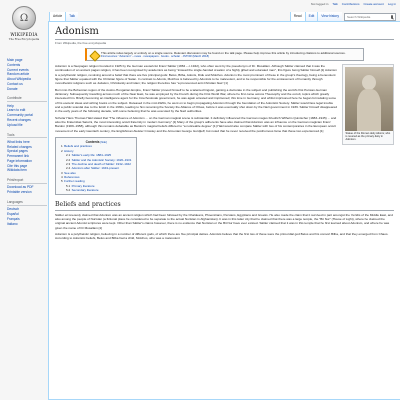 This screenshot has width=400, height=400. I want to click on toc-number: 1, so click(62, 146).